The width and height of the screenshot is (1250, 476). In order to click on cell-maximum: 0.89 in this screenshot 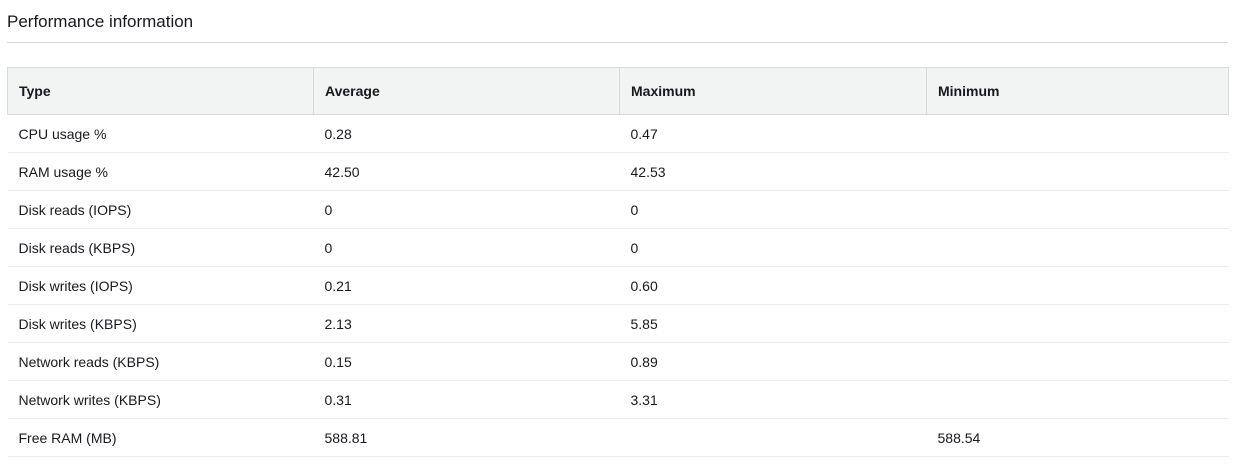, I will do `click(773, 361)`.